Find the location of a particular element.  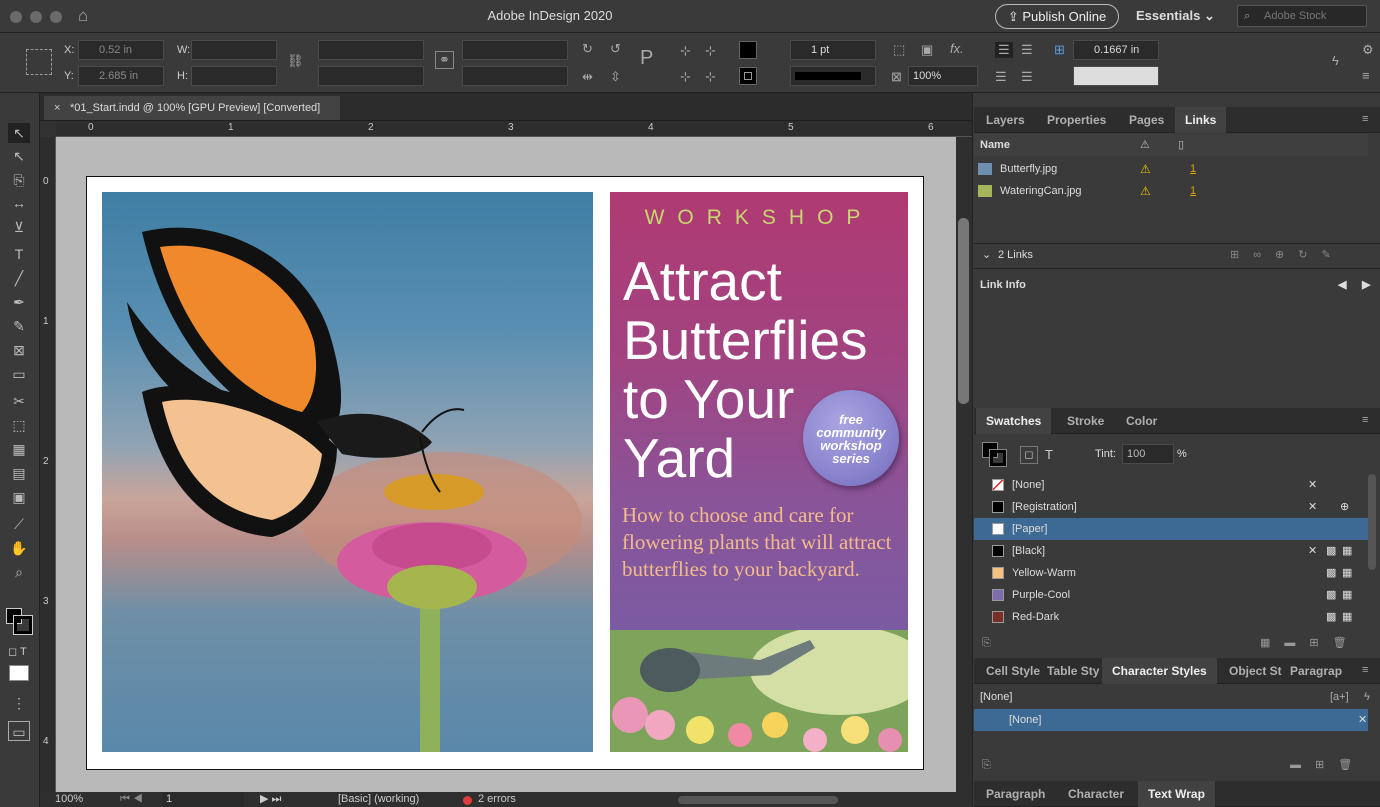

tab-color: Color is located at coordinates (1141, 421).